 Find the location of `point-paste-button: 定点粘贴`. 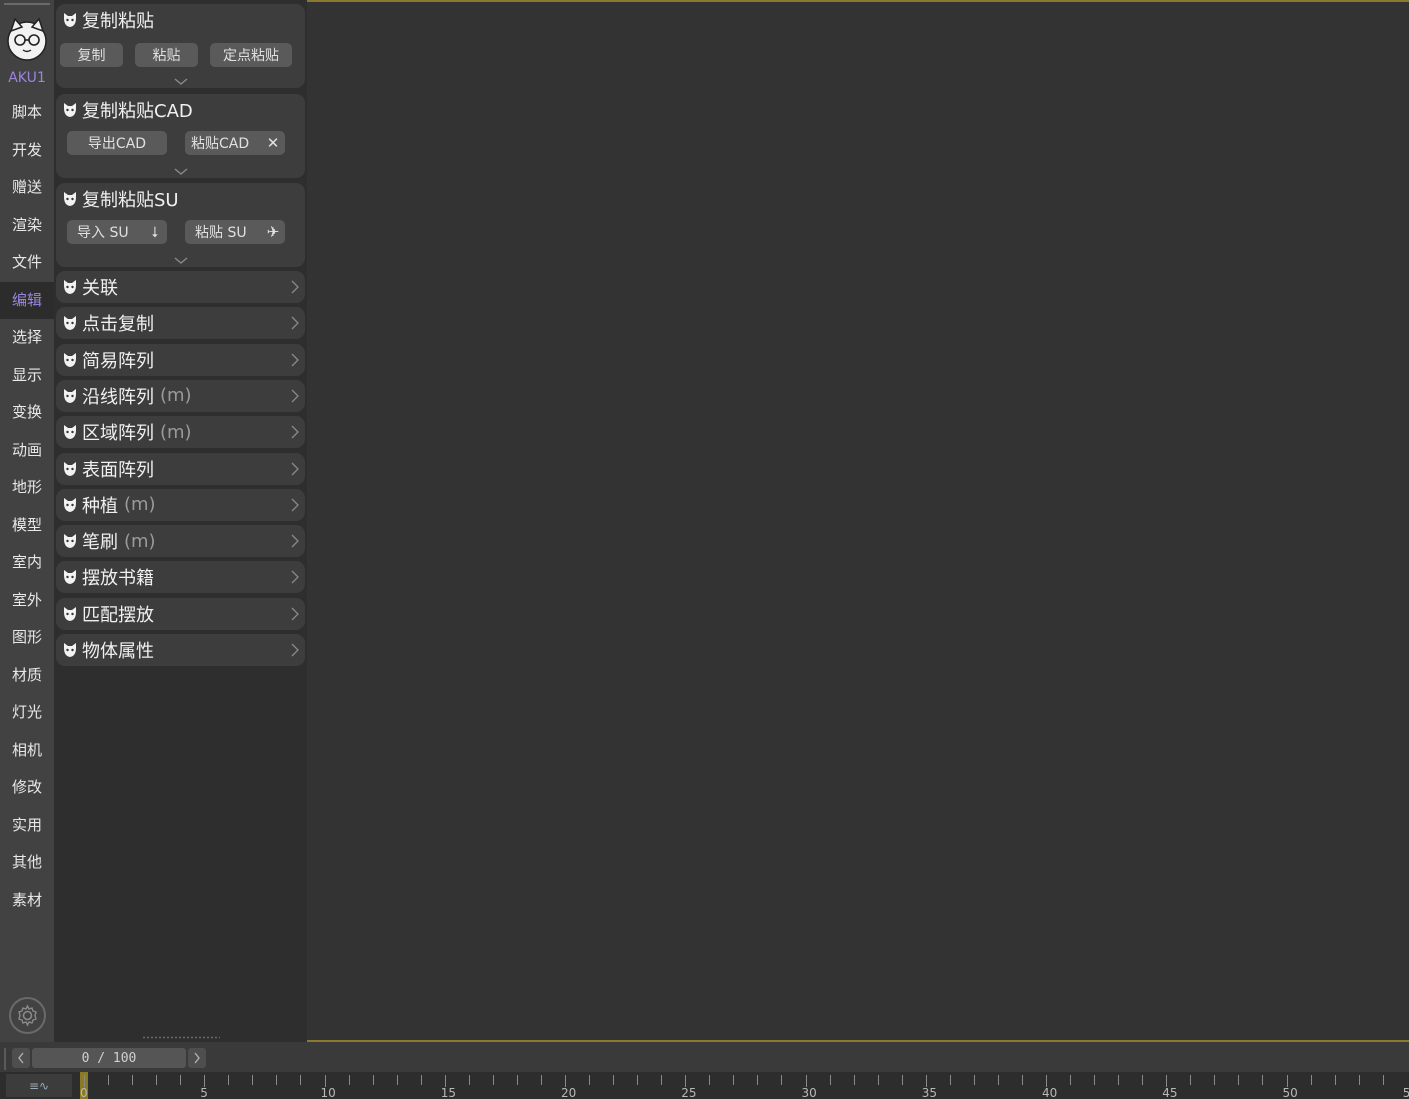

point-paste-button: 定点粘贴 is located at coordinates (251, 55).